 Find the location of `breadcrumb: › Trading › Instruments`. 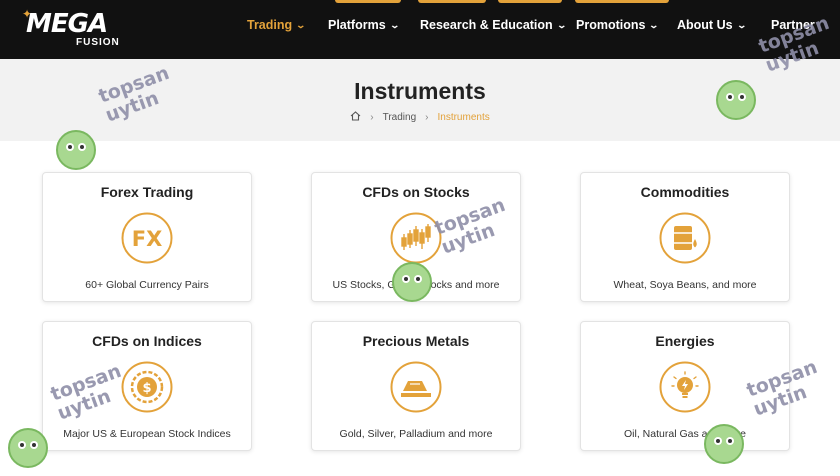

breadcrumb: › Trading › Instruments is located at coordinates (420, 117).